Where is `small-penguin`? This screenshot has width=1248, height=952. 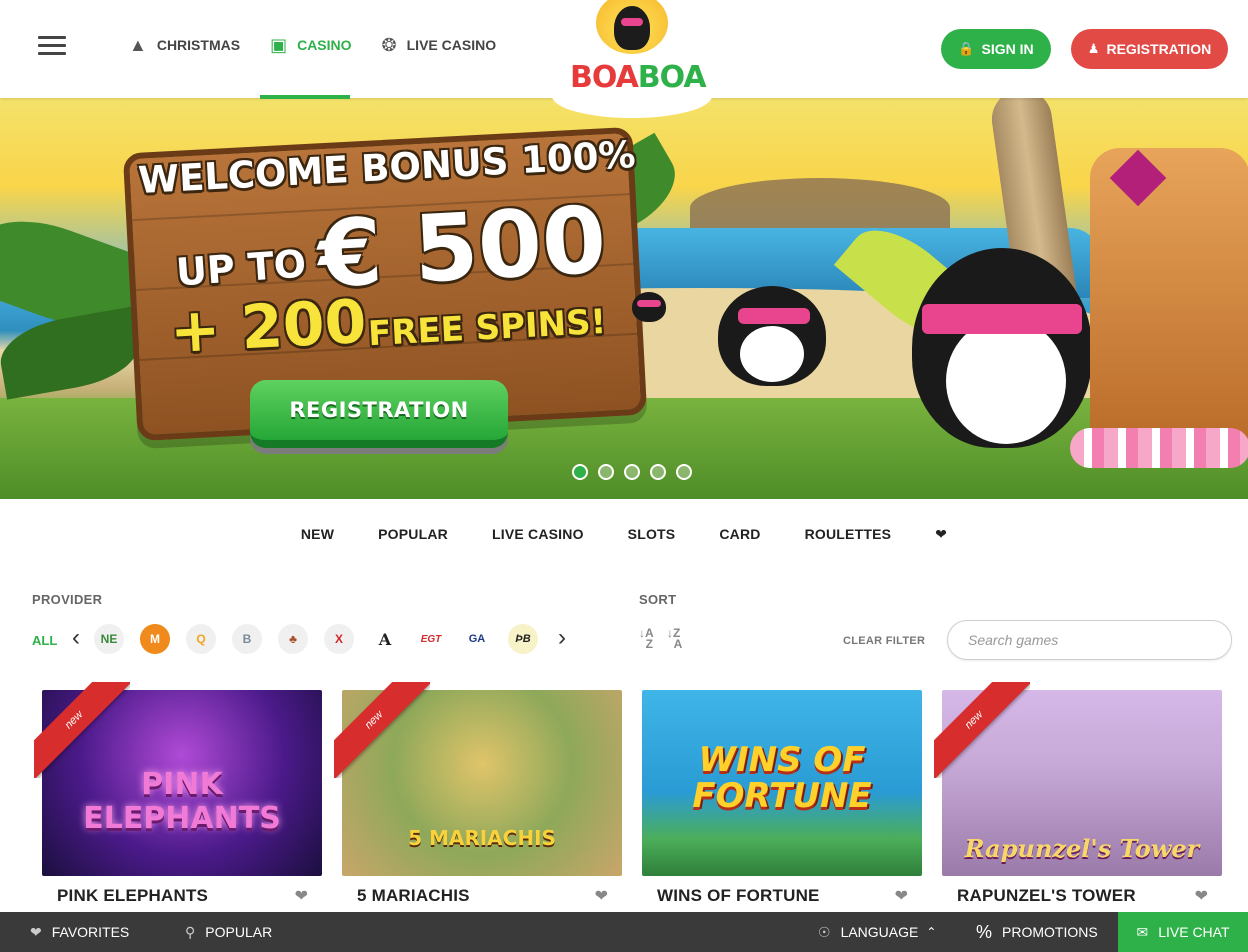 small-penguin is located at coordinates (649, 307).